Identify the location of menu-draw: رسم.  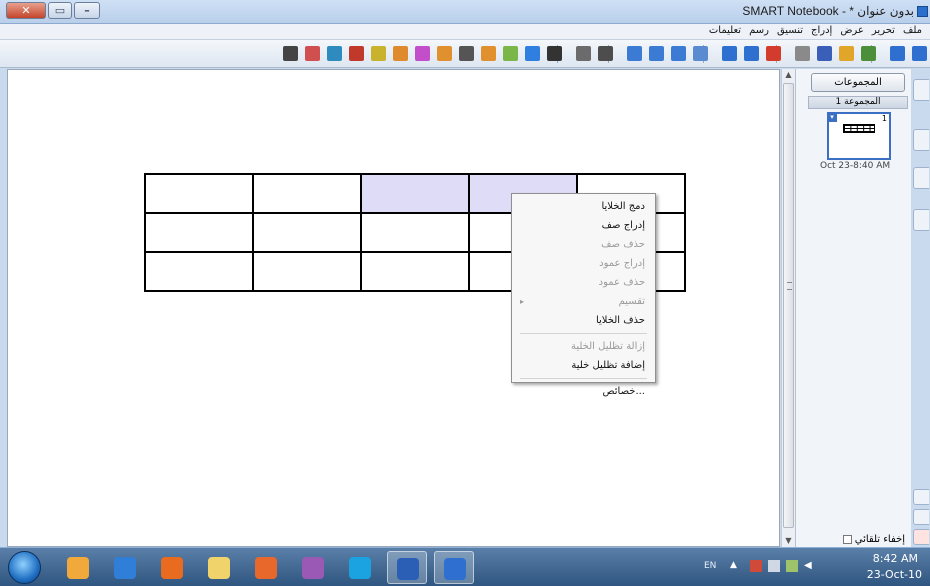
(759, 31).